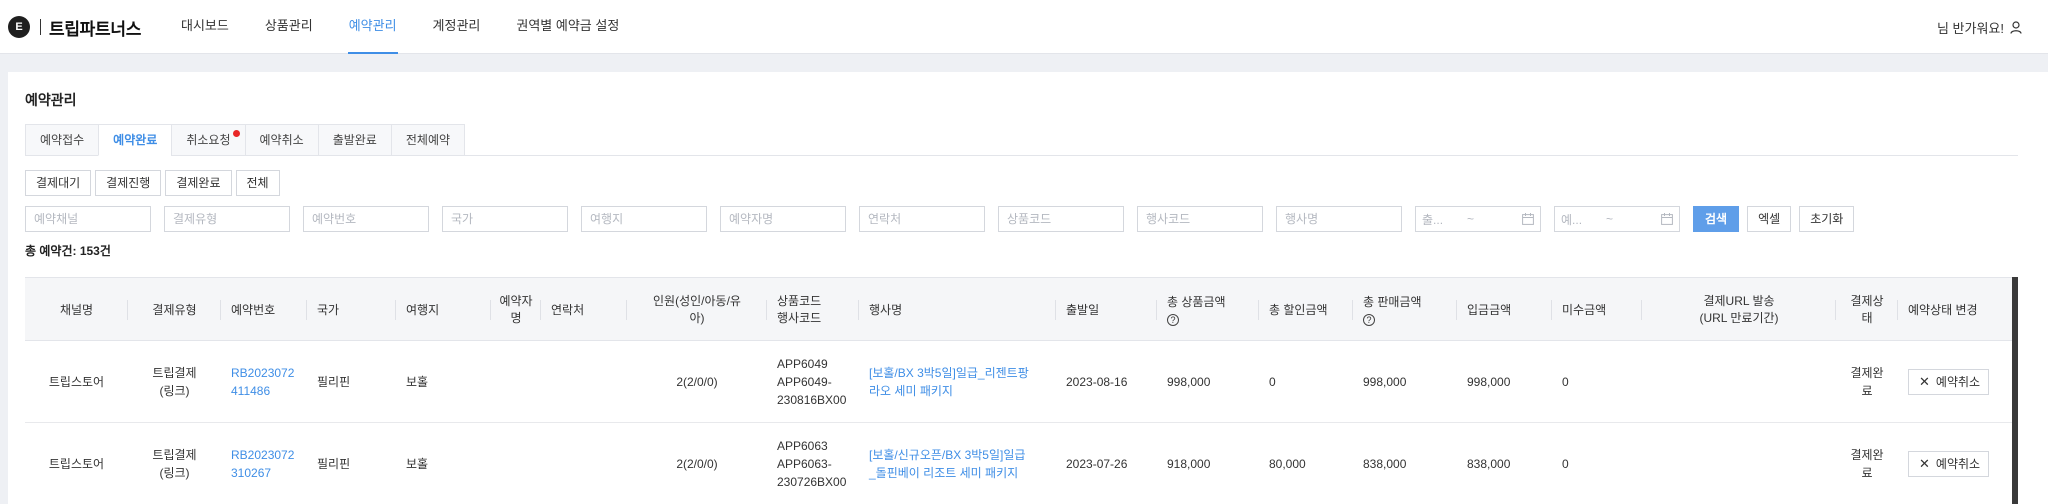 This screenshot has height=504, width=2048. What do you see at coordinates (334, 464) in the screenshot?
I see `cell-country: 필리핀` at bounding box center [334, 464].